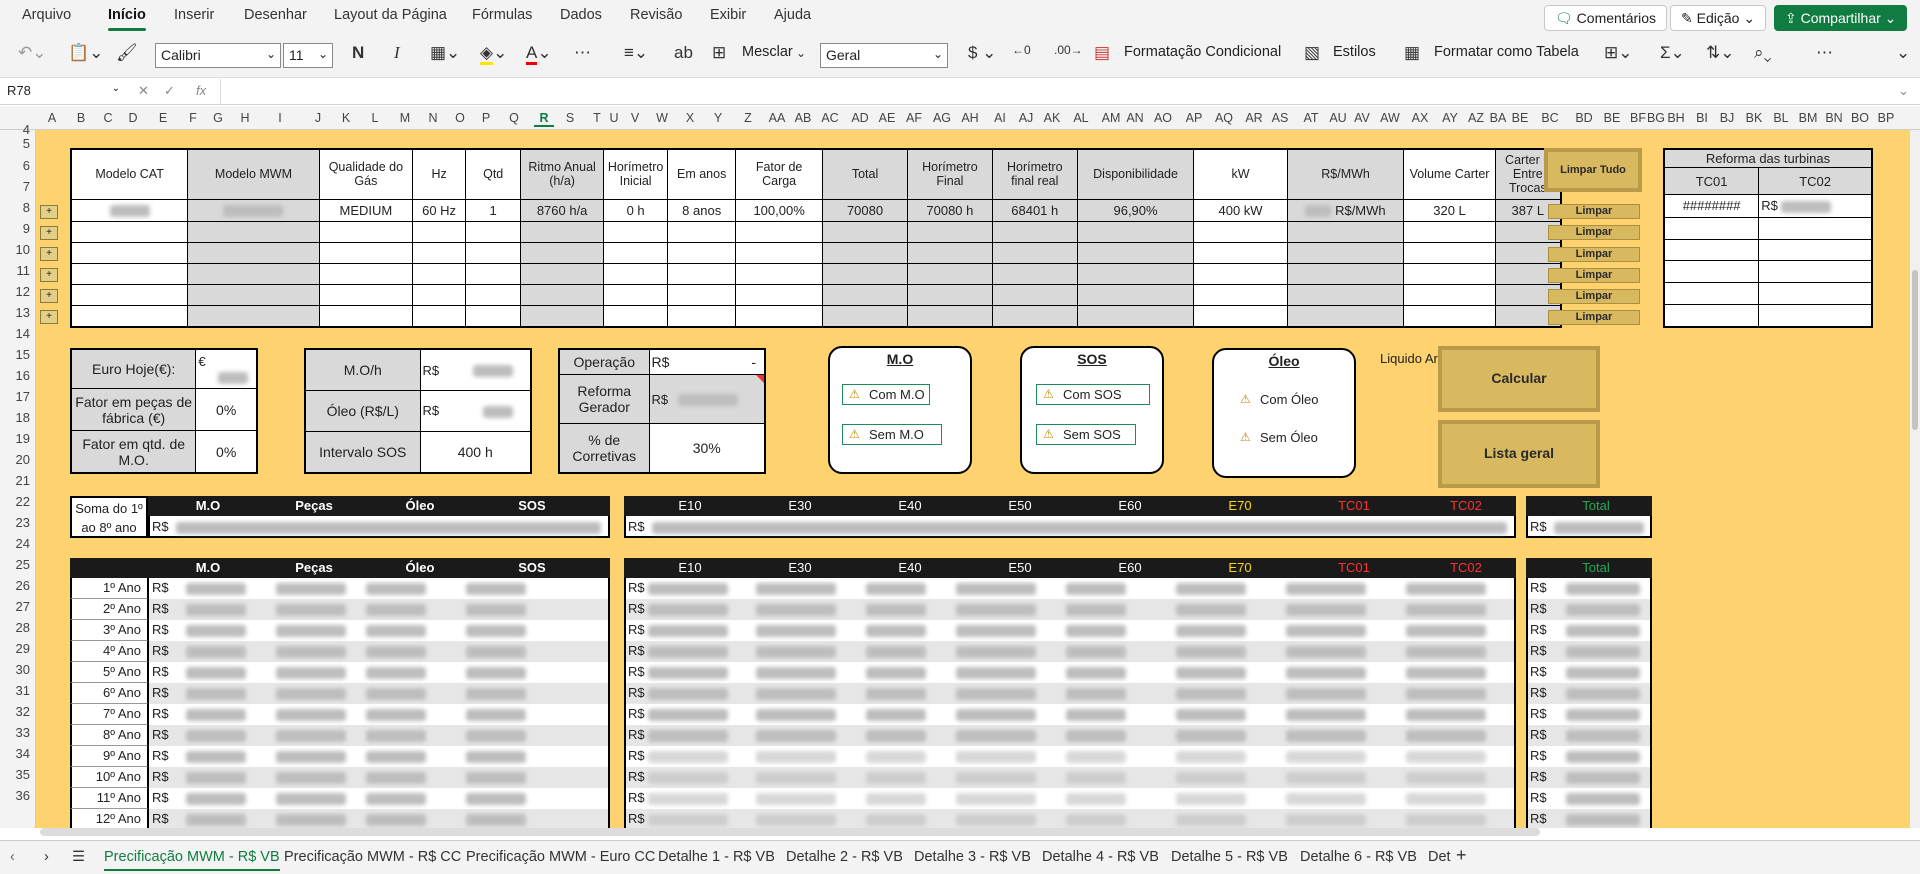  What do you see at coordinates (346, 118) in the screenshot?
I see `column-header-k: K` at bounding box center [346, 118].